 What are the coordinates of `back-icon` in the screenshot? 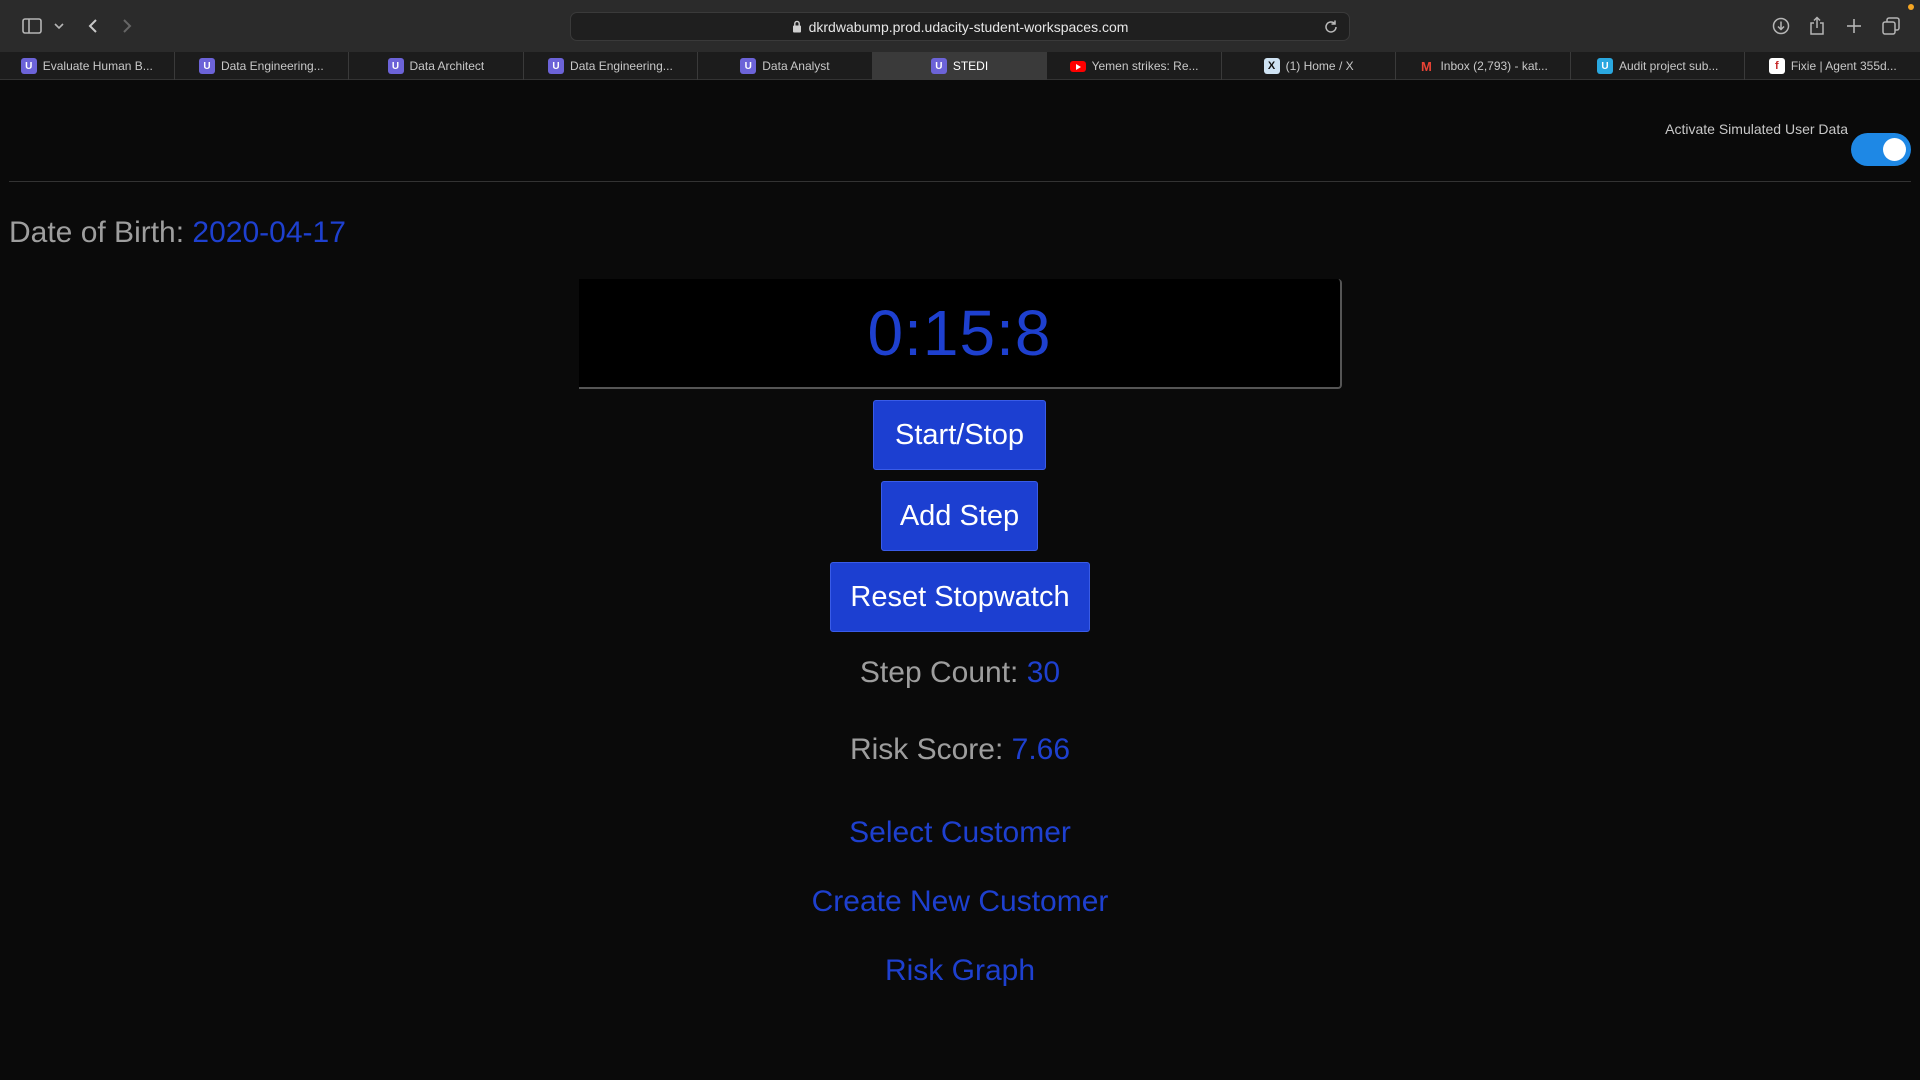 It's located at (93, 26).